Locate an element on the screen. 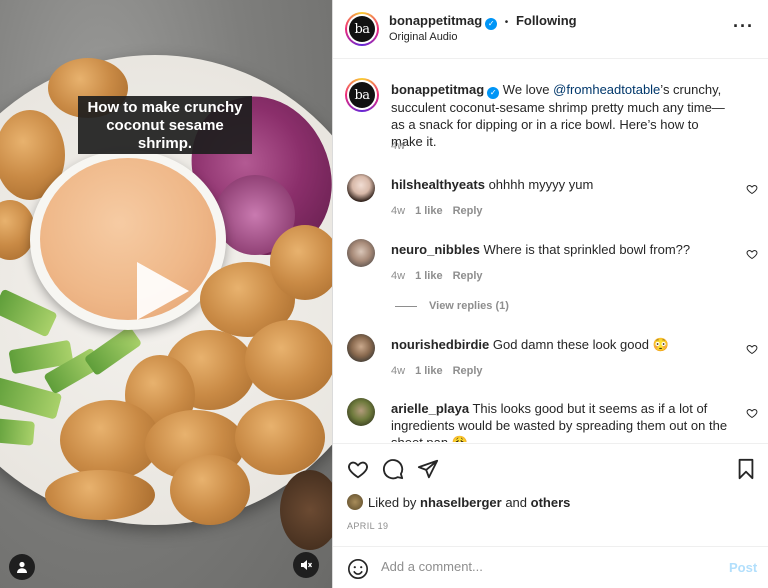 This screenshot has width=768, height=588. play-icon is located at coordinates (163, 291).